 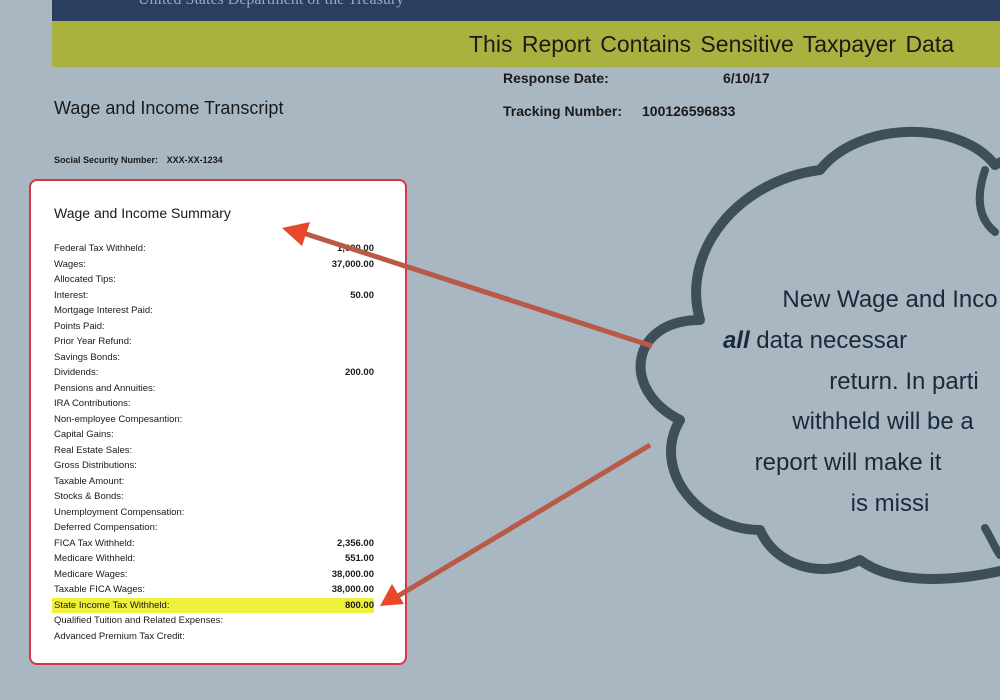 What do you see at coordinates (904, 381) in the screenshot?
I see `callout-line-3: return. In parti` at bounding box center [904, 381].